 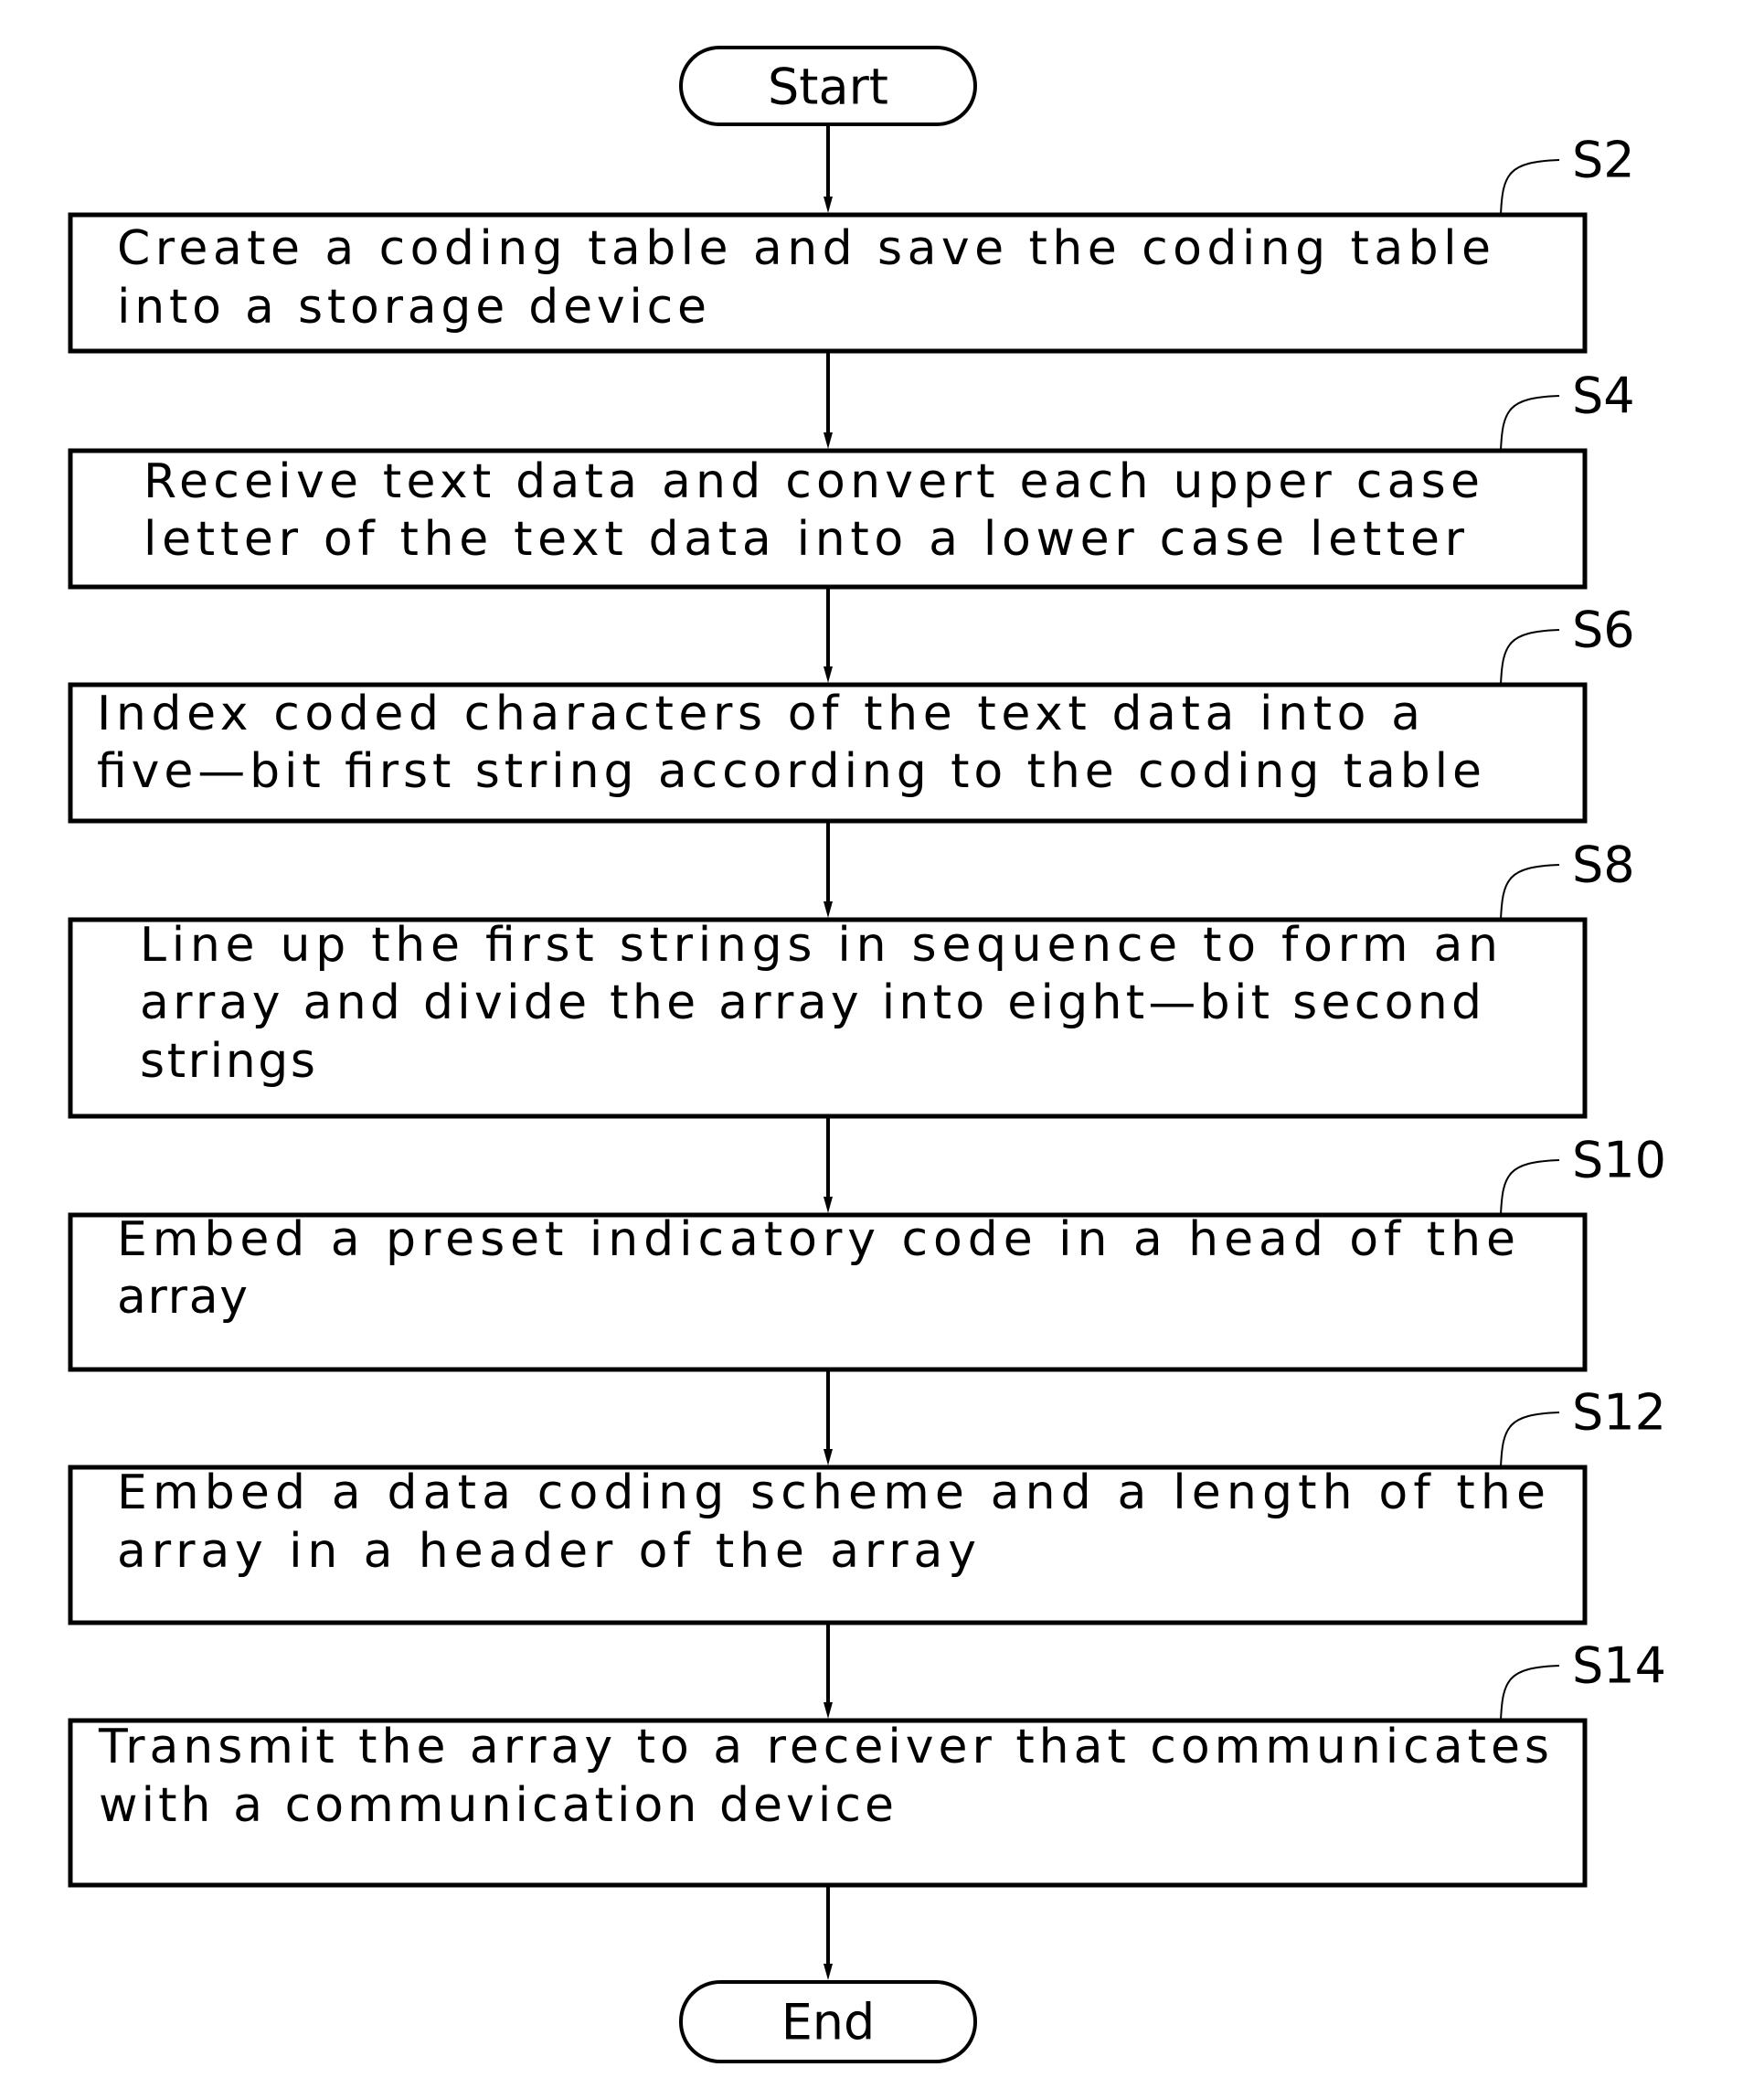 What do you see at coordinates (1603, 865) in the screenshot?
I see `step-label: S8` at bounding box center [1603, 865].